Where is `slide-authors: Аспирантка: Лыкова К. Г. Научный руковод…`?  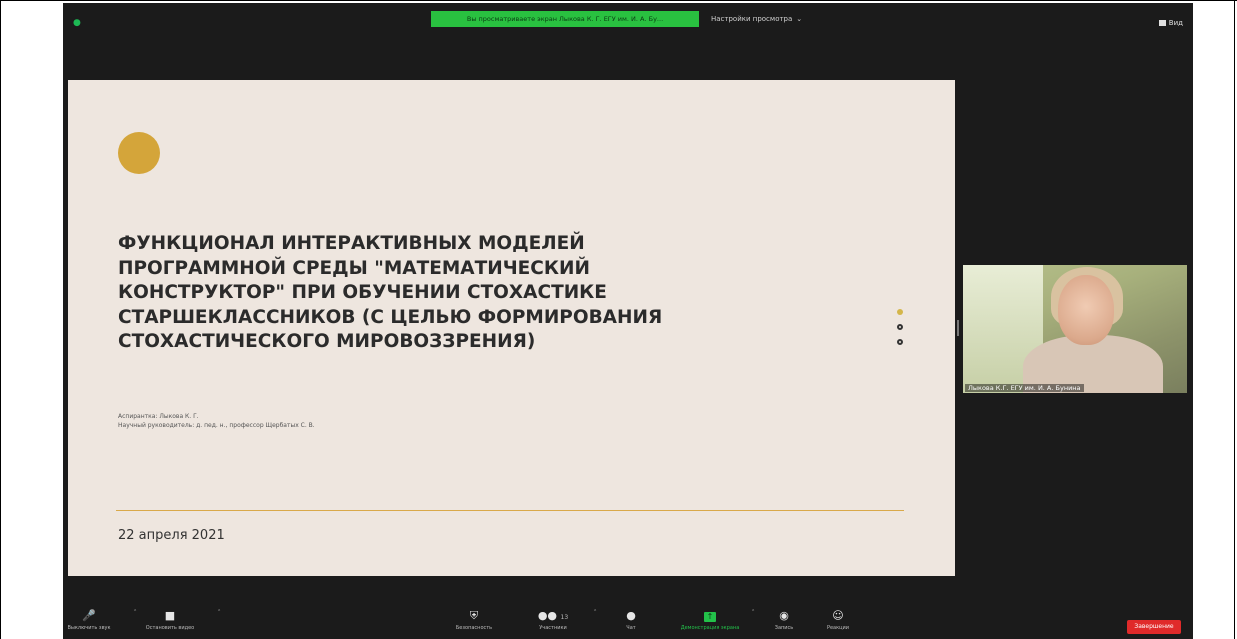
slide-authors: Аспирантка: Лыкова К. Г. Научный руковод… is located at coordinates (216, 421).